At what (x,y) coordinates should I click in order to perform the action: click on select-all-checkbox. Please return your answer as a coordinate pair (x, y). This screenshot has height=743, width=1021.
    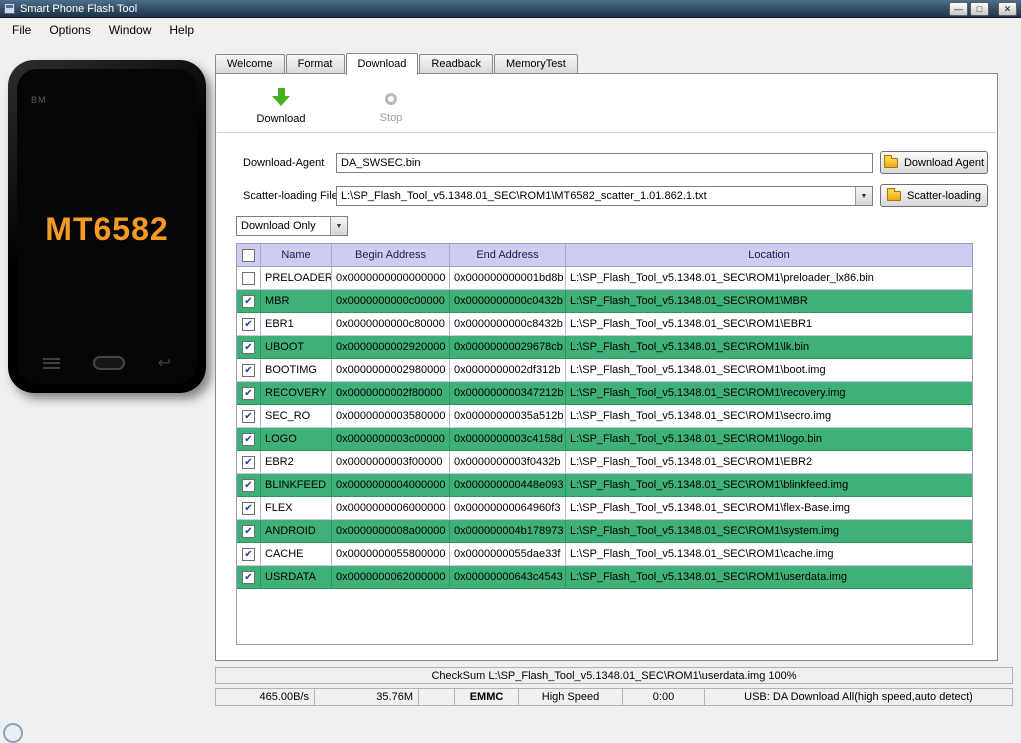
    Looking at the image, I should click on (248, 255).